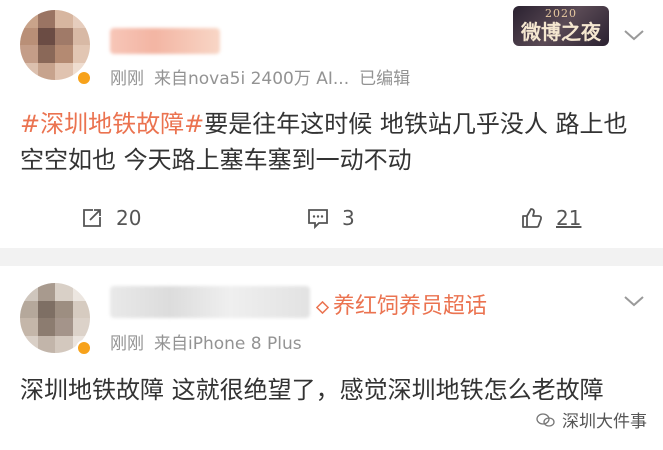 This screenshot has width=663, height=450. I want to click on repost-count: 20, so click(129, 218).